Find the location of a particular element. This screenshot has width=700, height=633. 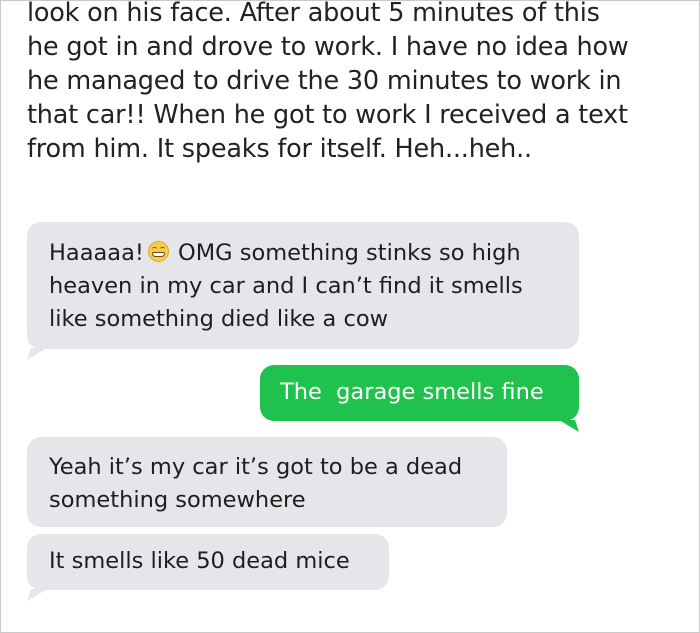

message-text: OMG something stinks so high is located at coordinates (349, 253).